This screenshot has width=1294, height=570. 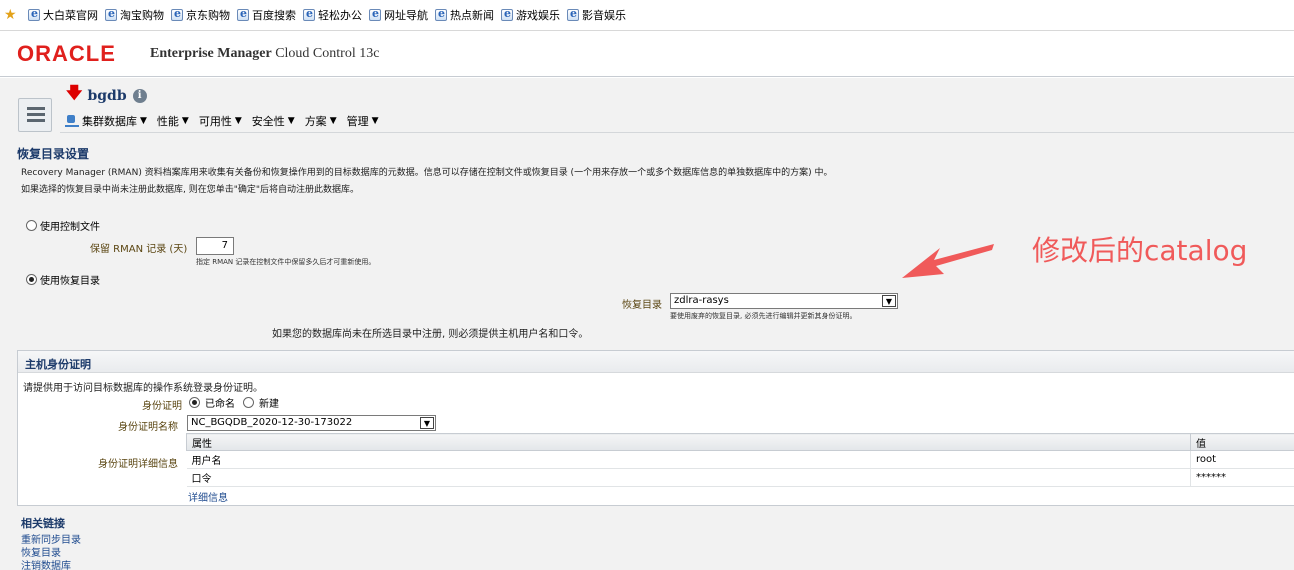 I want to click on credential-type-radios: 已命名 新建, so click(x=234, y=402).